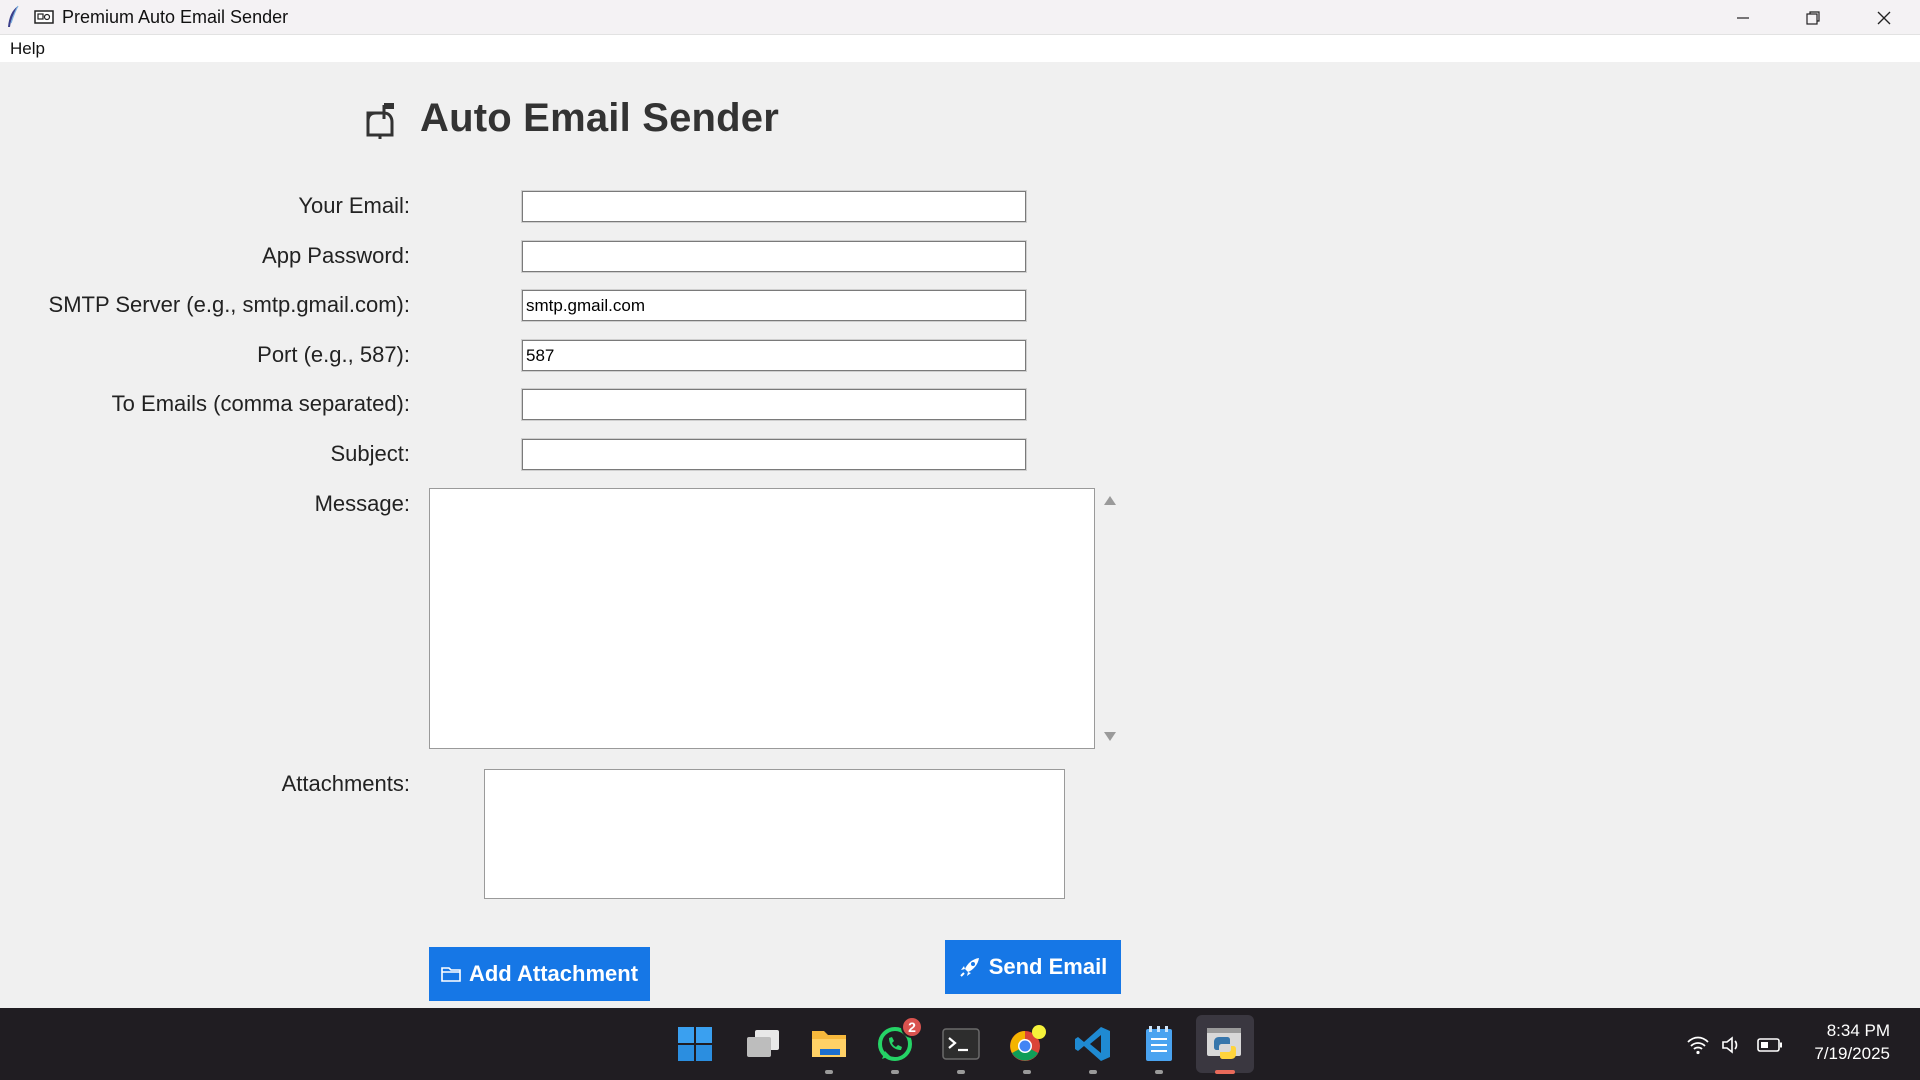 The width and height of the screenshot is (1920, 1080). Describe the element at coordinates (600, 118) in the screenshot. I see `page-title: Auto Email Sender` at that location.